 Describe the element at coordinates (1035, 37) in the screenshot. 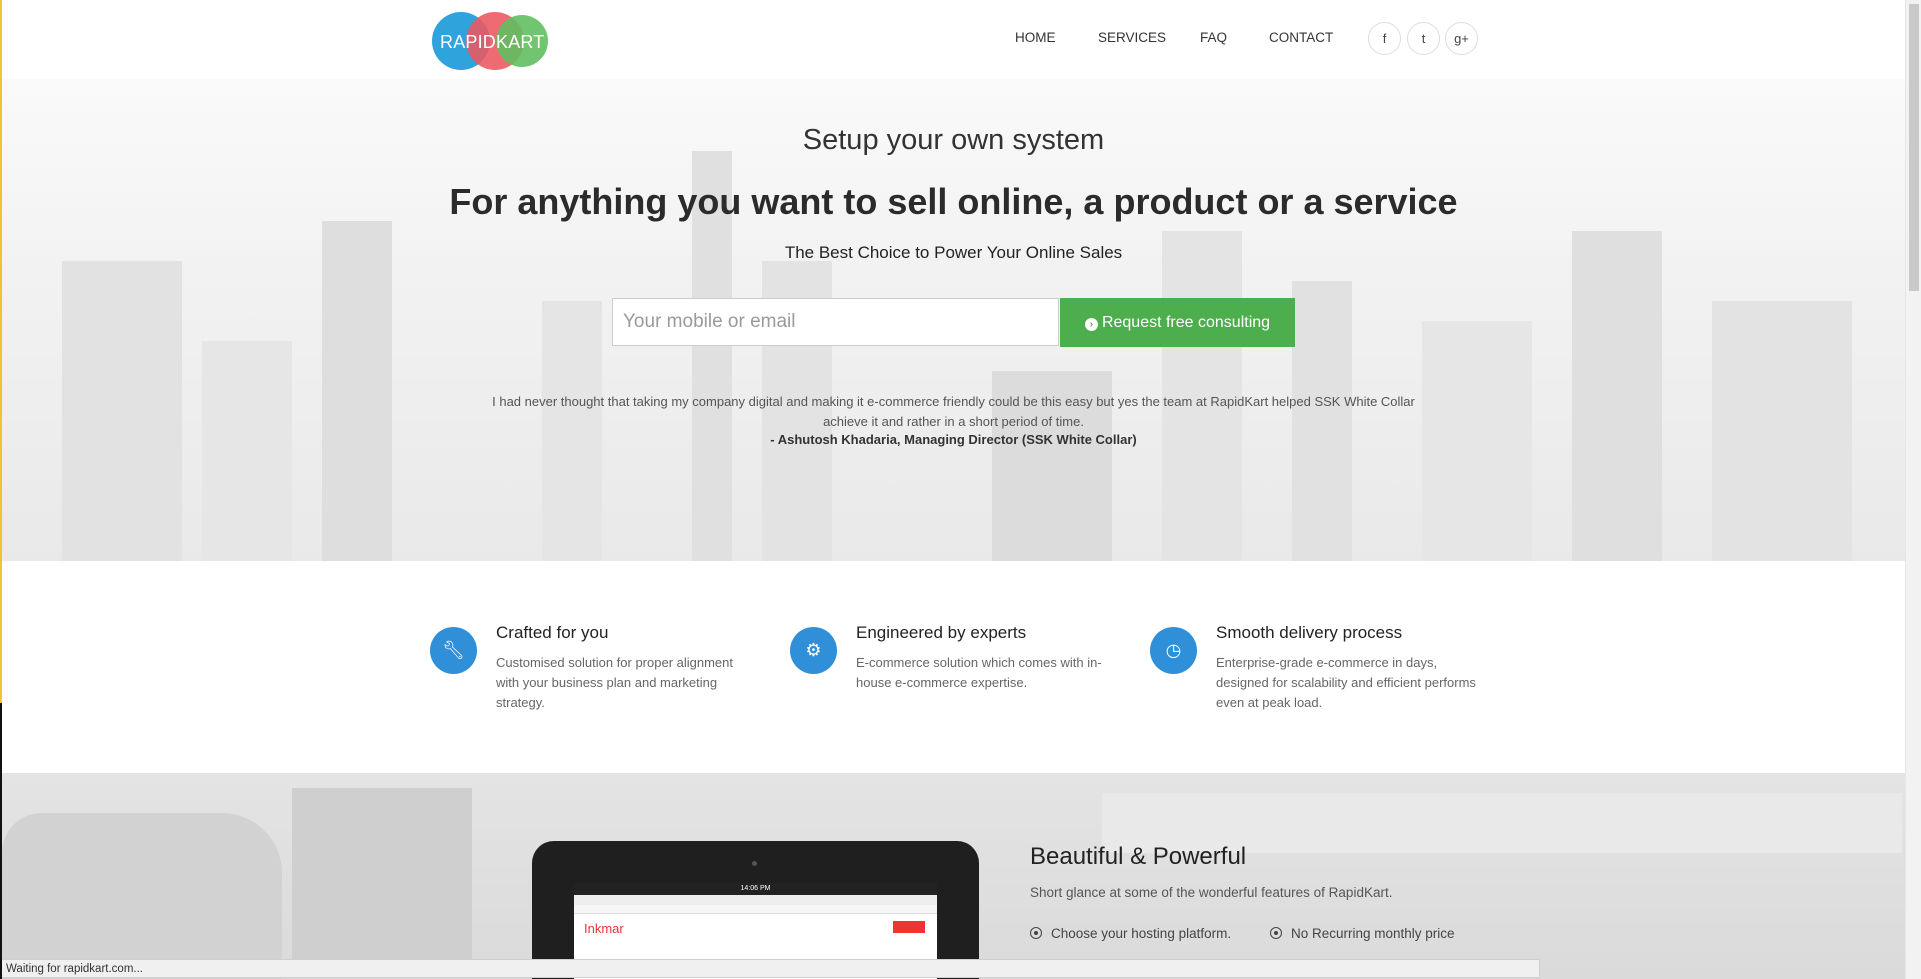

I see `nav-home: HOME` at that location.